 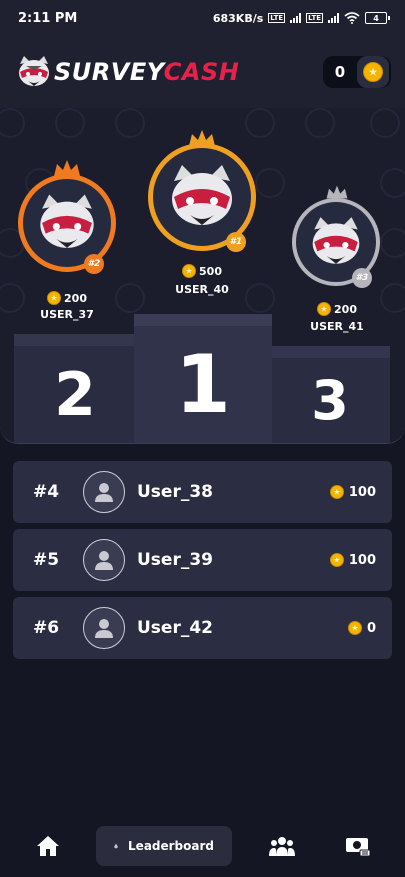 I want to click on status-bar: 2:11 PM 683KB/s LTE LTE 4, so click(x=202, y=18).